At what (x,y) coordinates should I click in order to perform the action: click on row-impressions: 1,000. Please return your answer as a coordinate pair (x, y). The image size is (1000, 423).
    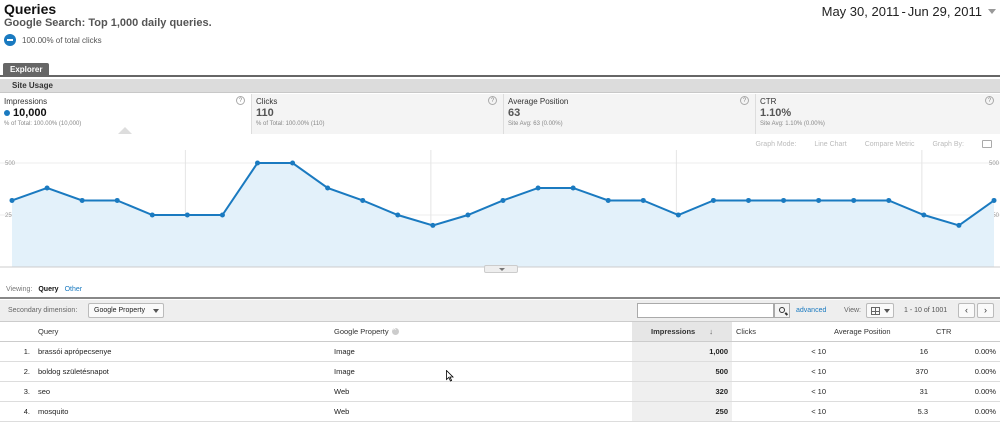
    Looking at the image, I should click on (682, 351).